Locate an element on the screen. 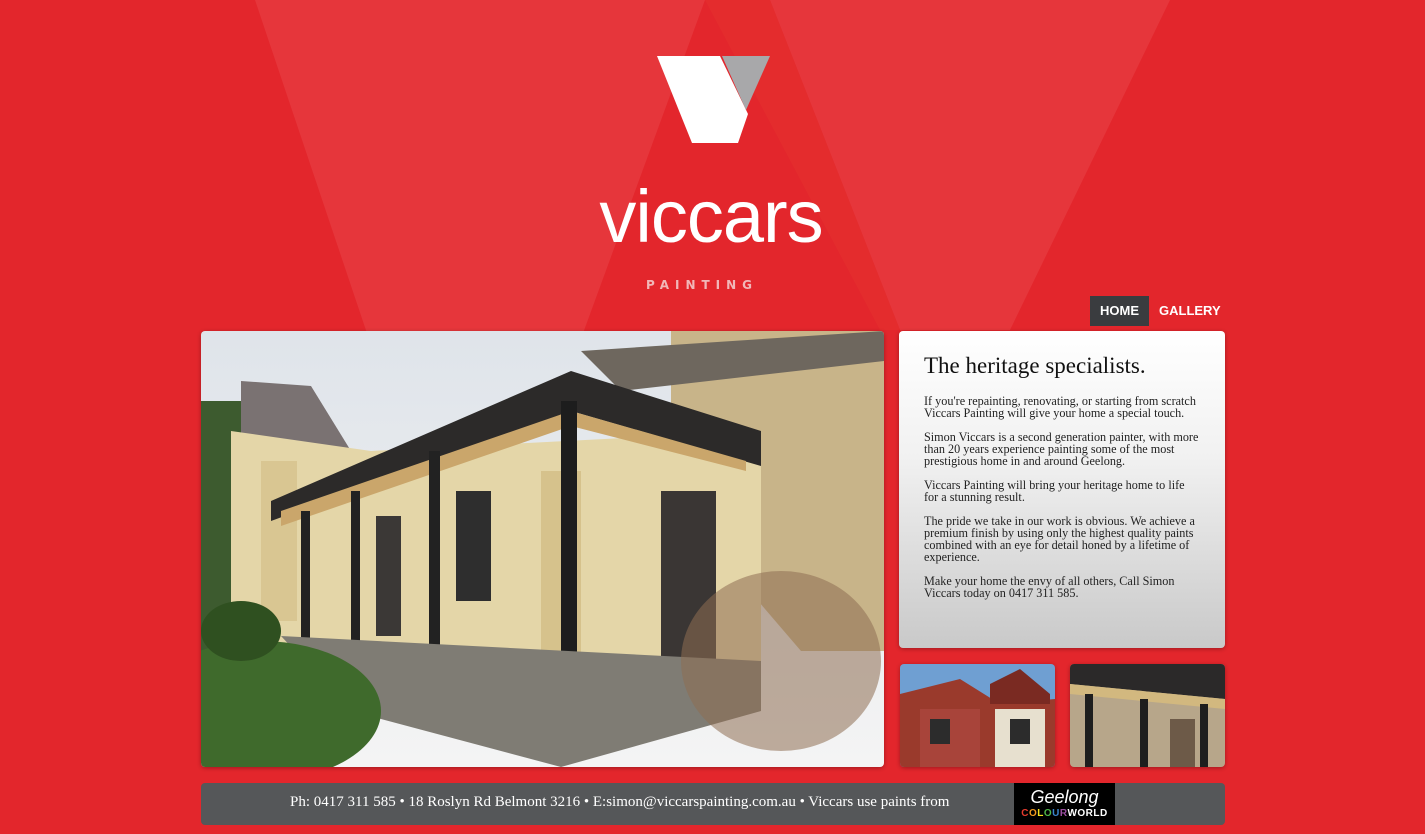  brand-logo: viccars PAINTING is located at coordinates (715, 171).